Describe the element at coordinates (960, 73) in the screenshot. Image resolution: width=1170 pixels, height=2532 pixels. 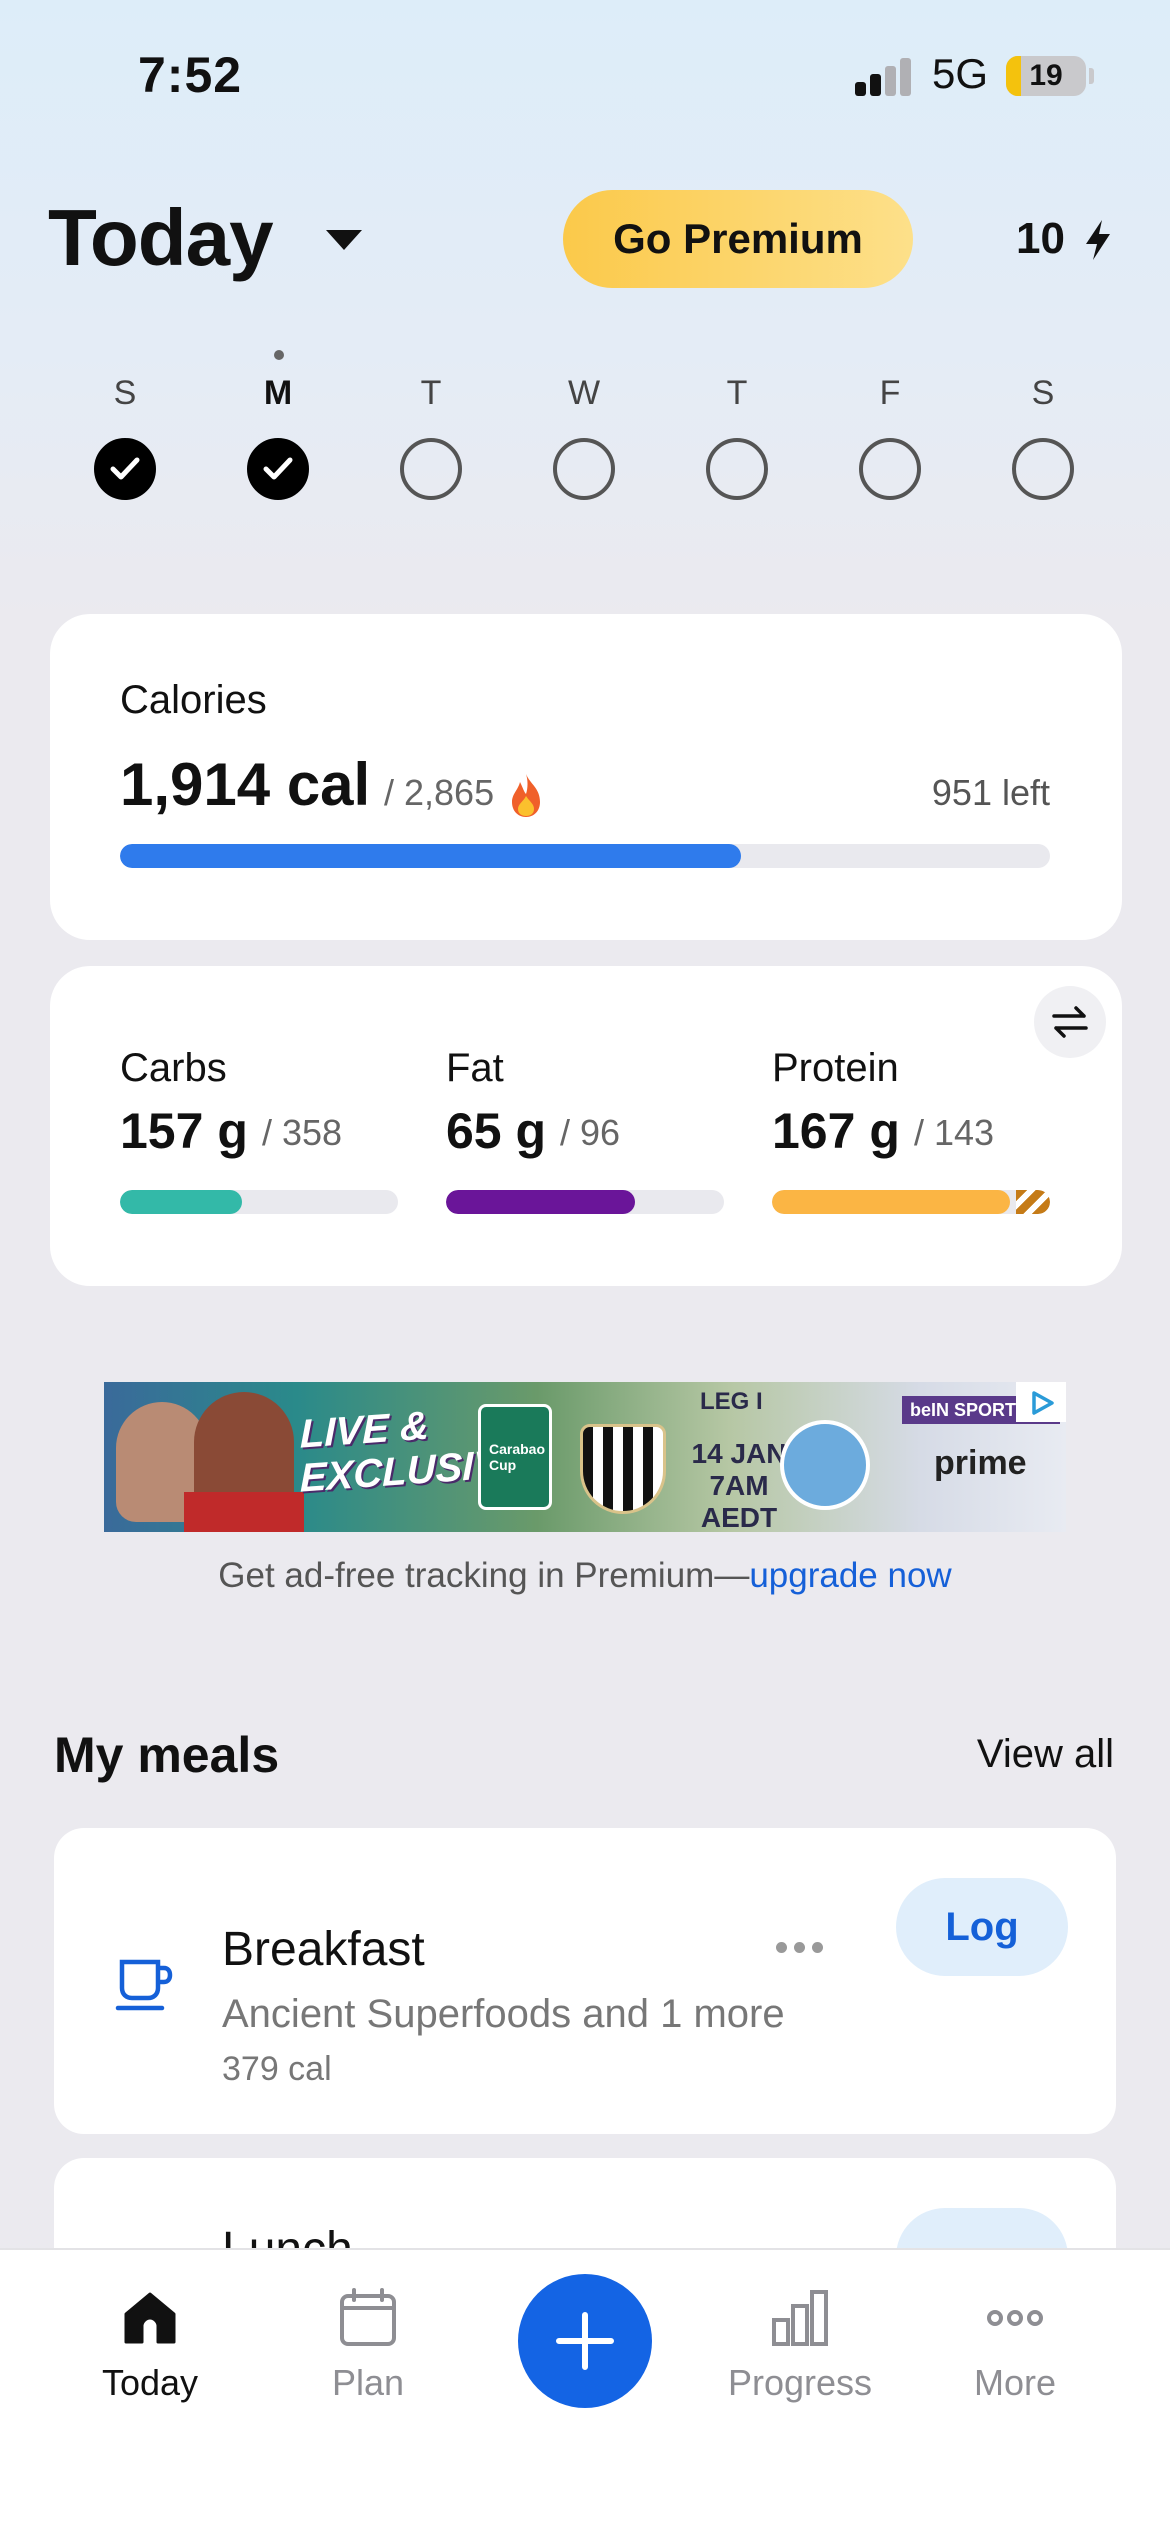
I see `network-label: 5G` at that location.